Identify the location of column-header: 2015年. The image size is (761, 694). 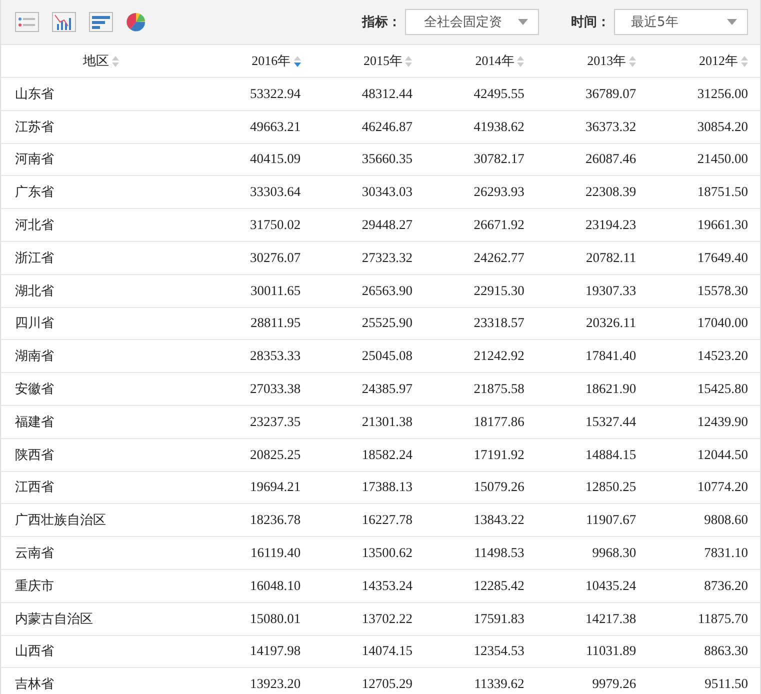
(368, 61).